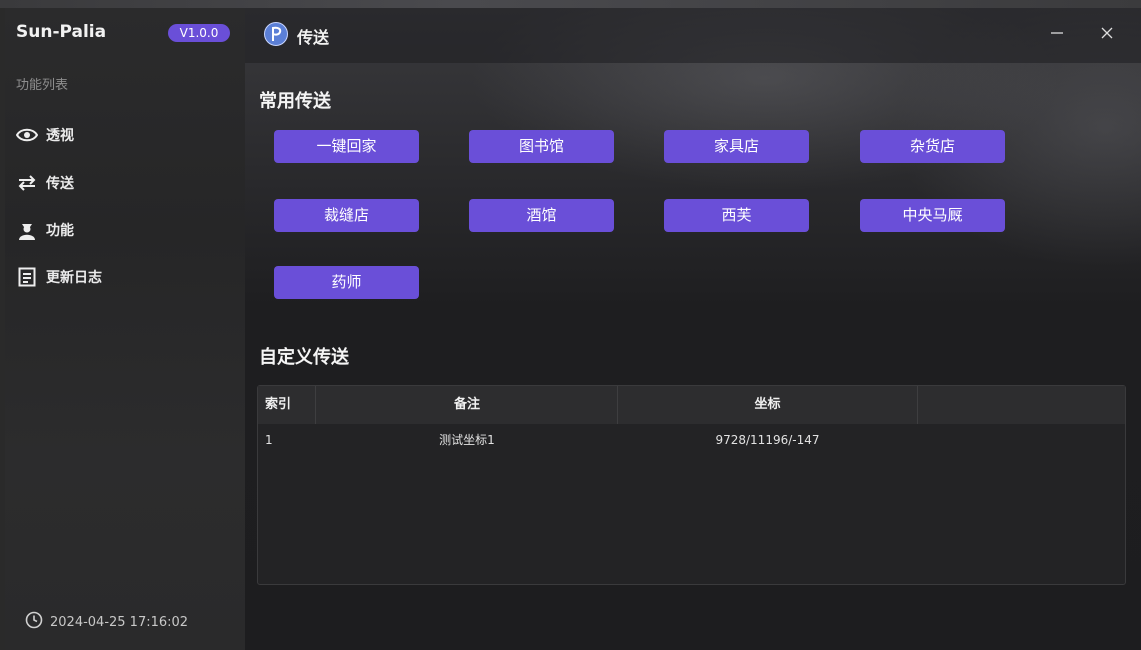 The image size is (1141, 650). What do you see at coordinates (34, 622) in the screenshot?
I see `clock-icon` at bounding box center [34, 622].